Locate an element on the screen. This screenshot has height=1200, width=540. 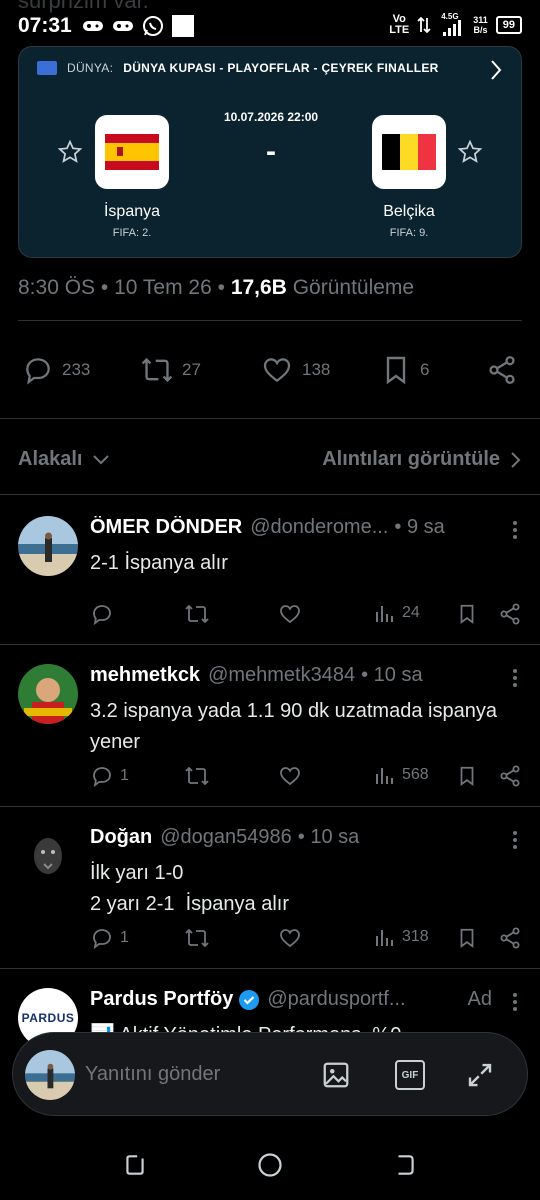
bookmark-count: 6 is located at coordinates (425, 369).